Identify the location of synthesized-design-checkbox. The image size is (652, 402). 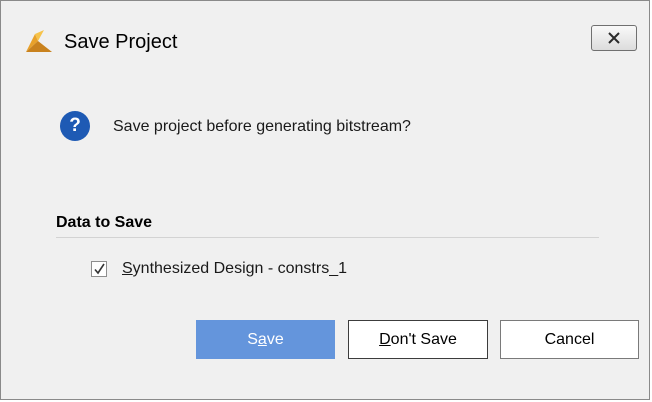
(99, 269).